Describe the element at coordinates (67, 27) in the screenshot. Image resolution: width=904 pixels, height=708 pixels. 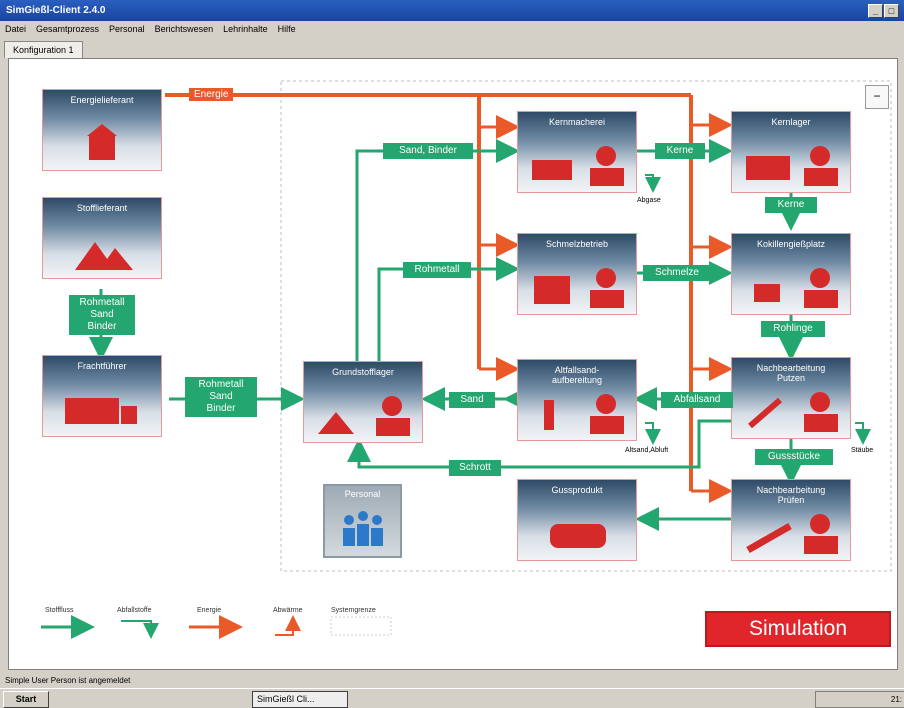
I see `menu-gesamtprozess: Gesamtprozess` at that location.